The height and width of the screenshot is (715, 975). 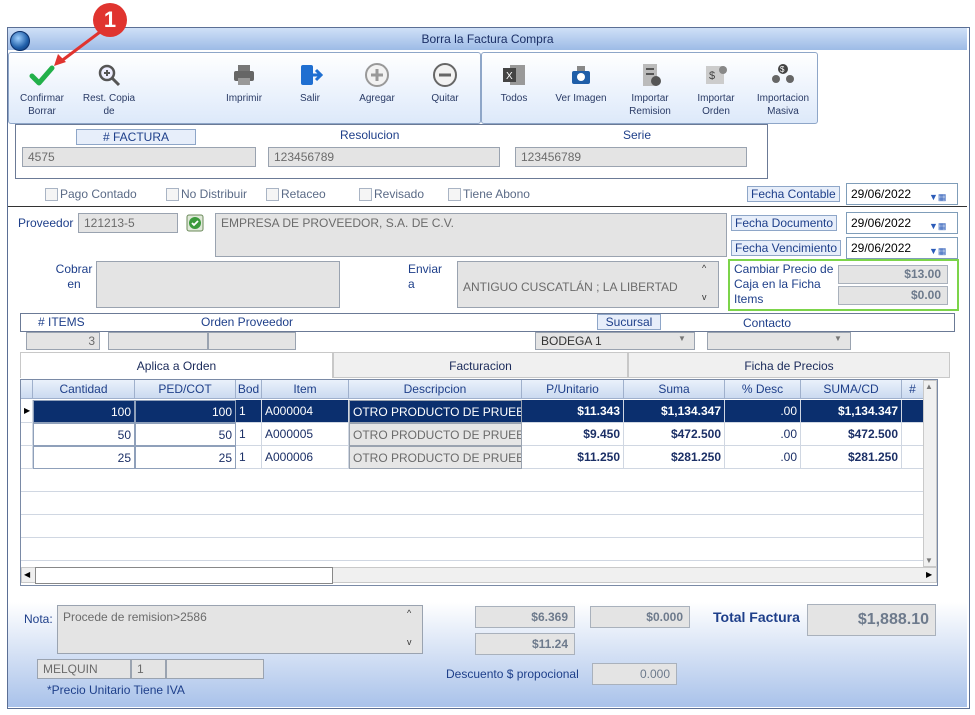 I want to click on excel-all-button: X Todos, so click(x=514, y=83).